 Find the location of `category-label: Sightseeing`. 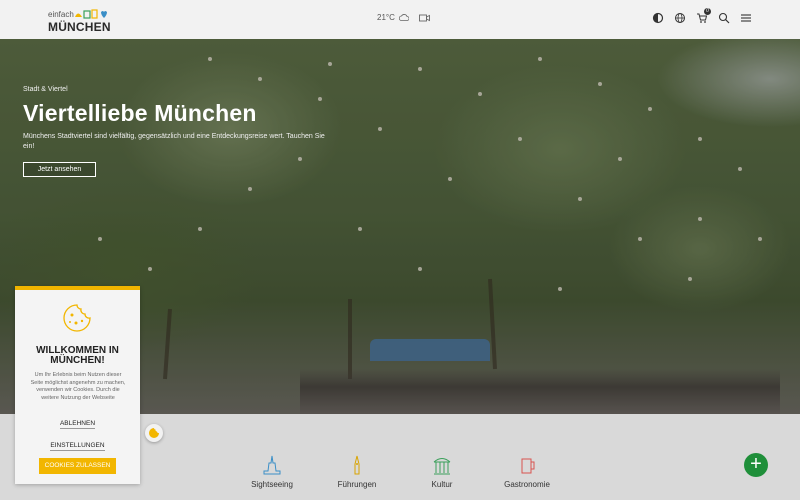

category-label: Sightseeing is located at coordinates (272, 484).